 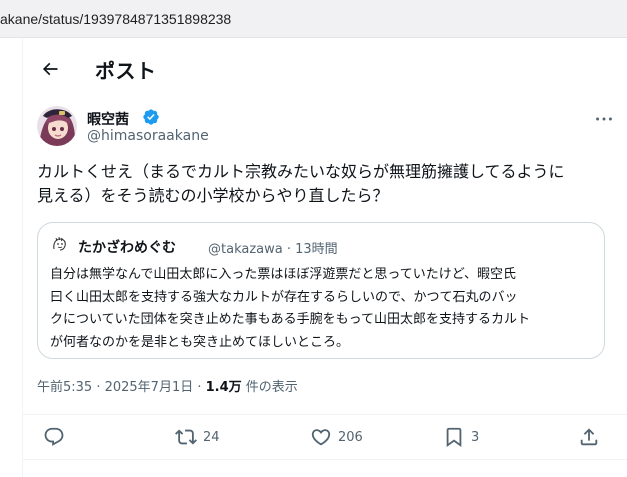 I want to click on post-meta: 午前5:35 · 2025年7月1日 · 1.4万 件の表示, so click(x=167, y=385).